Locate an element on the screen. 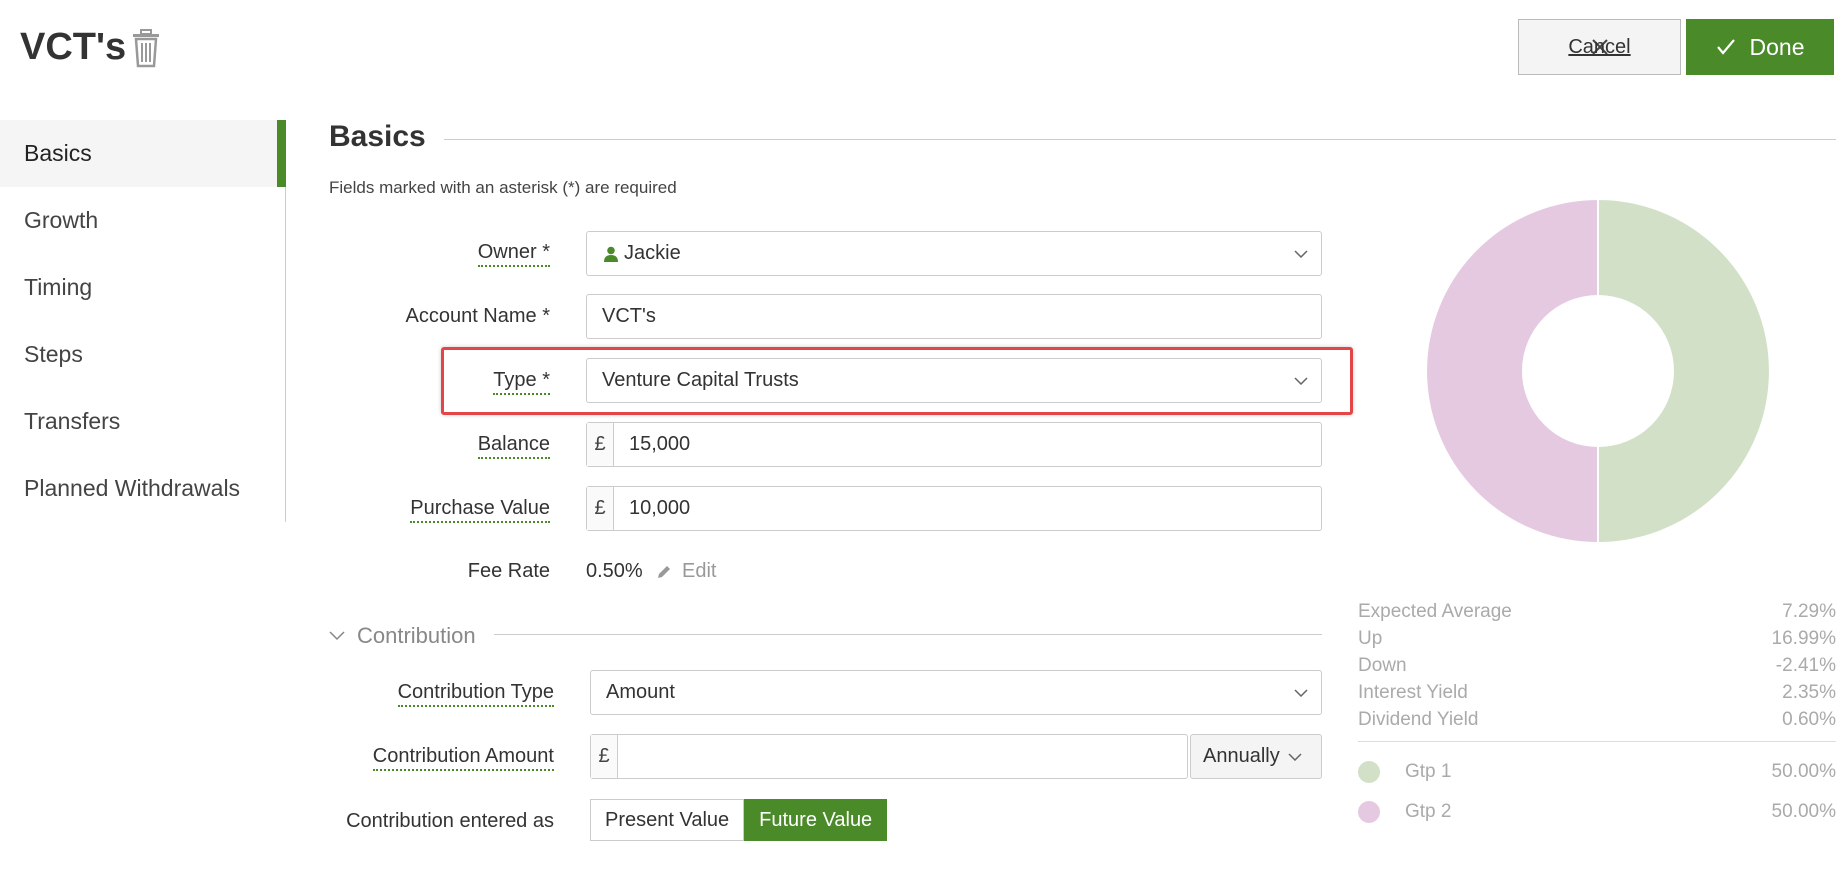 Image resolution: width=1842 pixels, height=870 pixels. done-label: Done is located at coordinates (1777, 46).